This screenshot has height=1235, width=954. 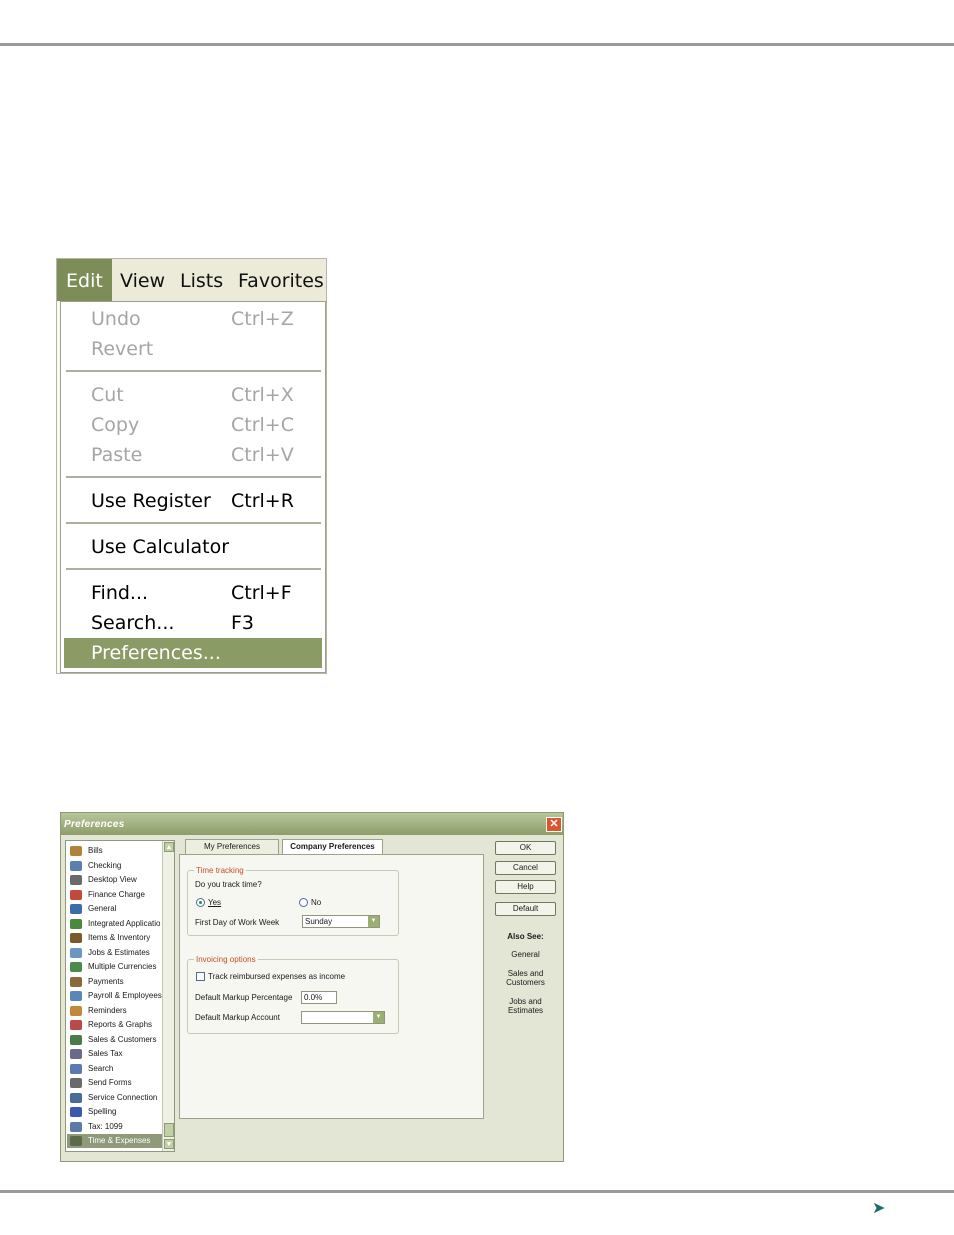 I want to click on scroll-thumb, so click(x=169, y=1130).